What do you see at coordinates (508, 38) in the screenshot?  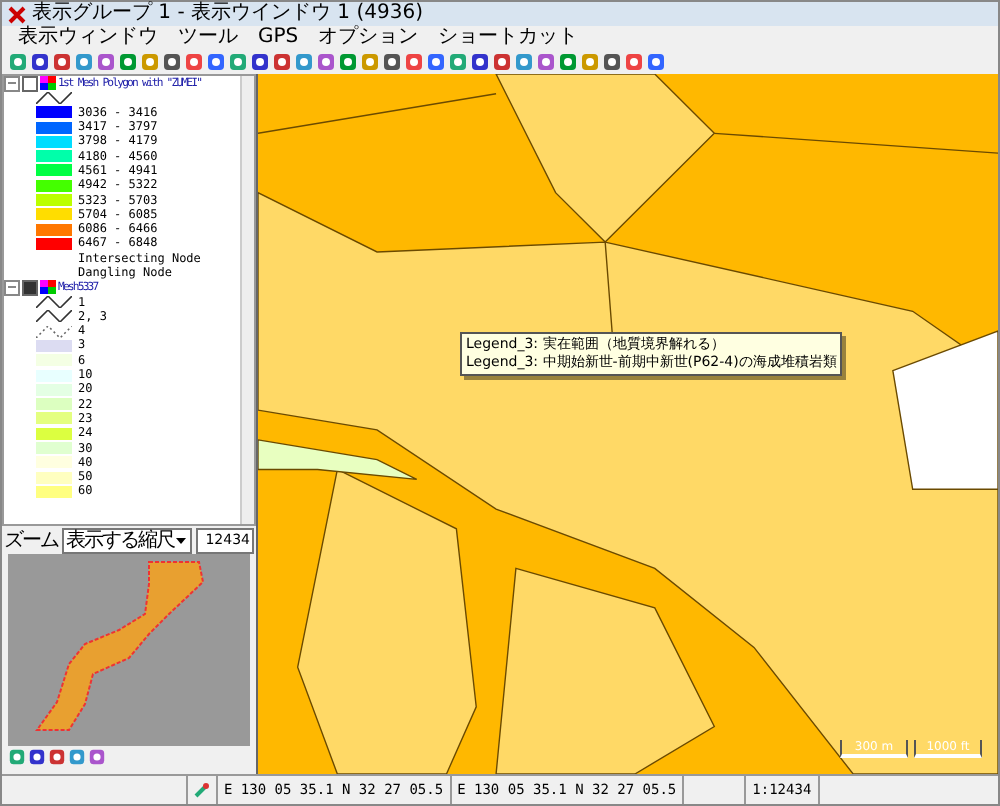 I see `menu-item: ショートカット` at bounding box center [508, 38].